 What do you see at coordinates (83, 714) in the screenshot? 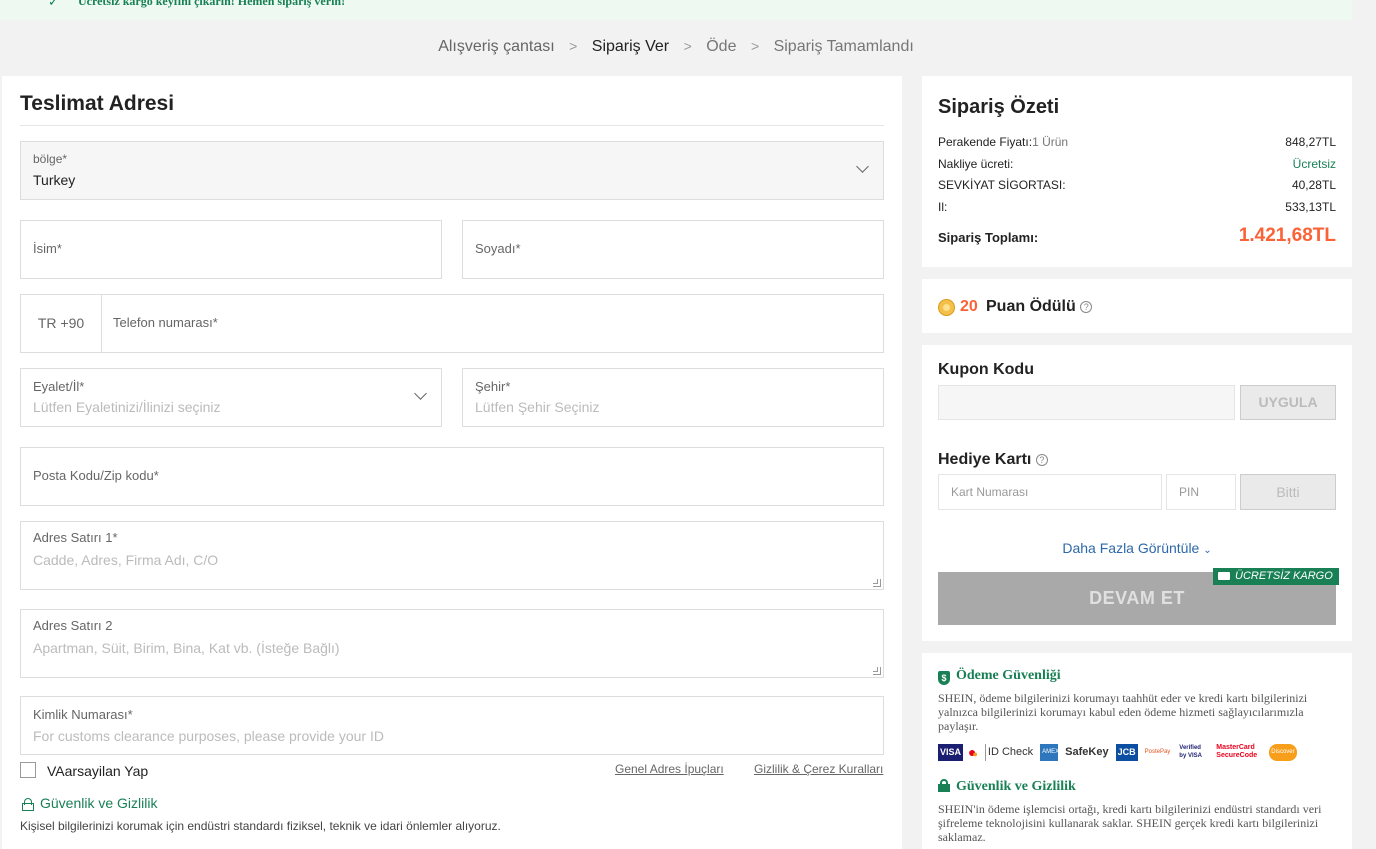
I see `id-number-label: Kimlik Numarası*` at bounding box center [83, 714].